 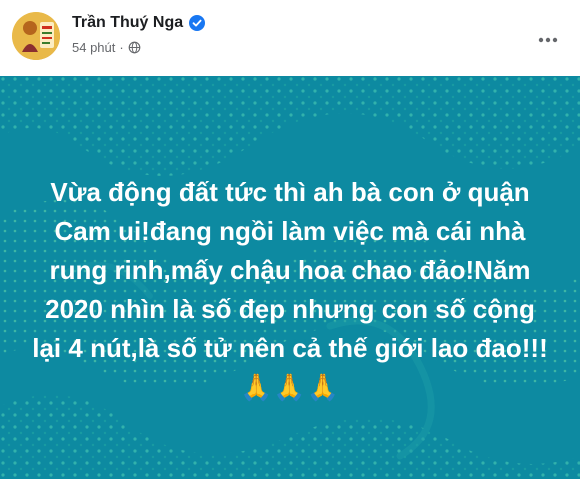 I want to click on post-timestamp: 54 phút, so click(x=93, y=47).